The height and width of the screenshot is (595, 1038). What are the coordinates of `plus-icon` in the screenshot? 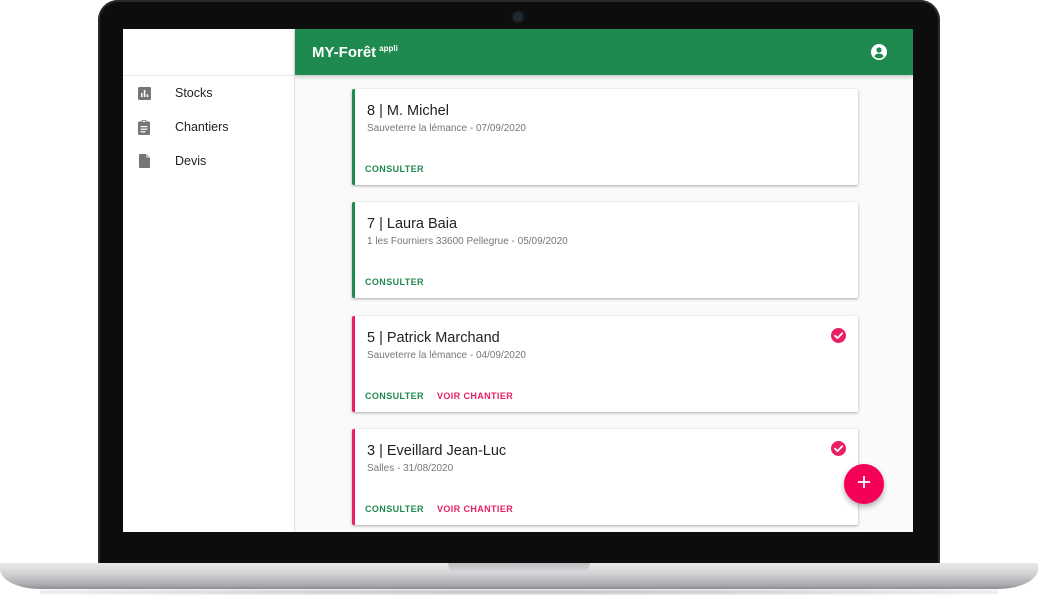 It's located at (864, 484).